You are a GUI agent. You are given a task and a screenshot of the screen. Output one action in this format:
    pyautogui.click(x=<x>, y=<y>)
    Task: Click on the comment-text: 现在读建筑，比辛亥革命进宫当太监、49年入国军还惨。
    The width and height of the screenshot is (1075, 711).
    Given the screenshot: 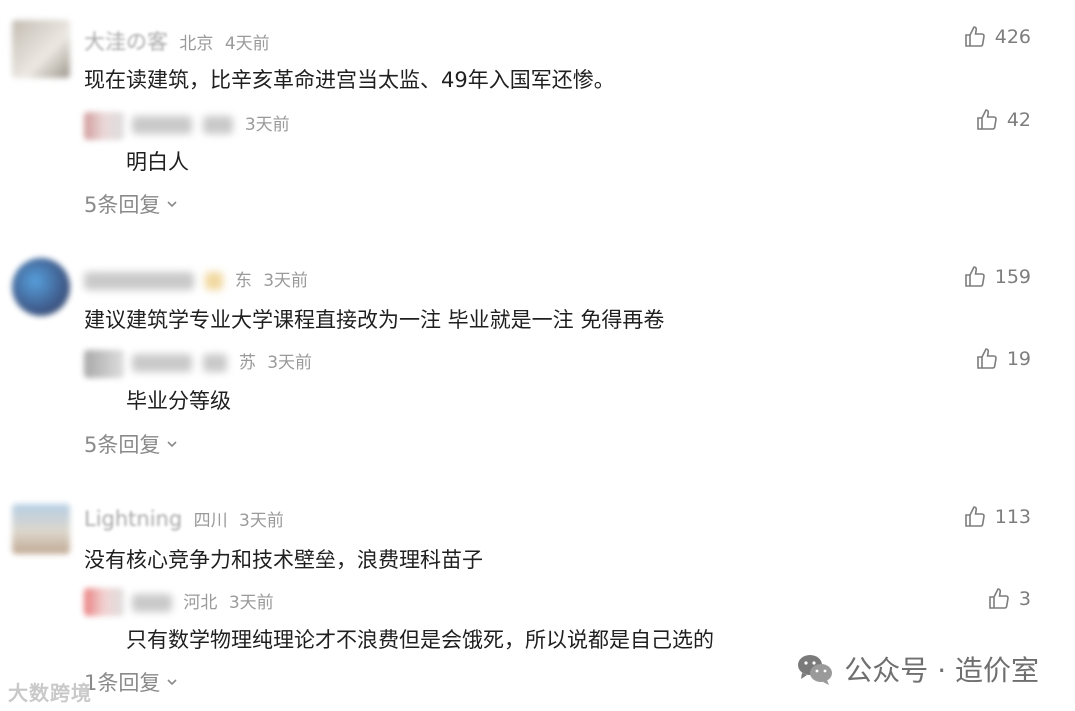 What is the action you would take?
    pyautogui.click(x=349, y=80)
    